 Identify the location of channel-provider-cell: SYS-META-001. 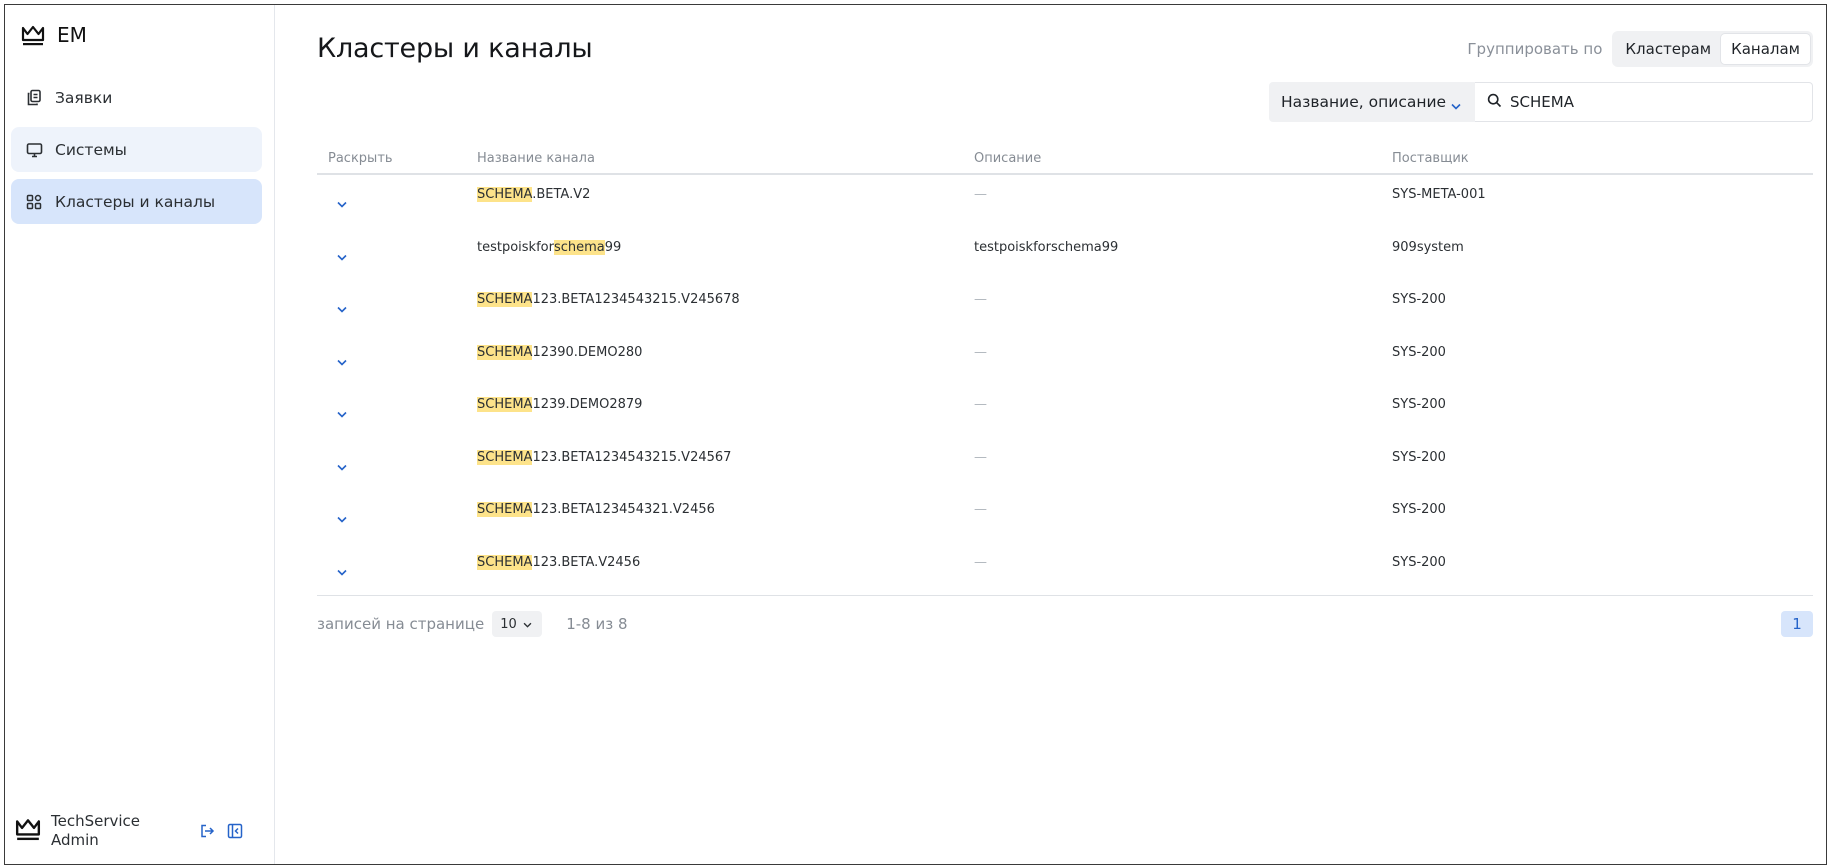
(1439, 194).